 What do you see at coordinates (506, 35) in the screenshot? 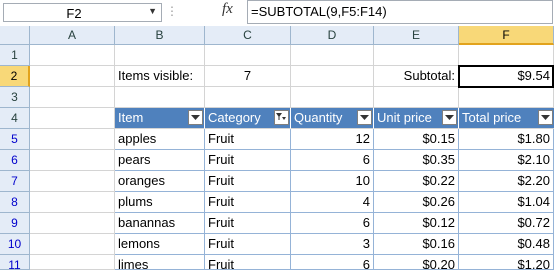
I see `column-header-f: F` at bounding box center [506, 35].